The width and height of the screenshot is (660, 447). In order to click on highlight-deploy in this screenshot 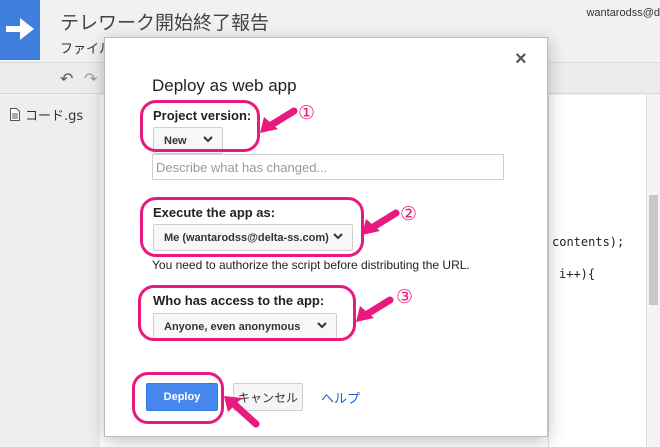, I will do `click(178, 398)`.